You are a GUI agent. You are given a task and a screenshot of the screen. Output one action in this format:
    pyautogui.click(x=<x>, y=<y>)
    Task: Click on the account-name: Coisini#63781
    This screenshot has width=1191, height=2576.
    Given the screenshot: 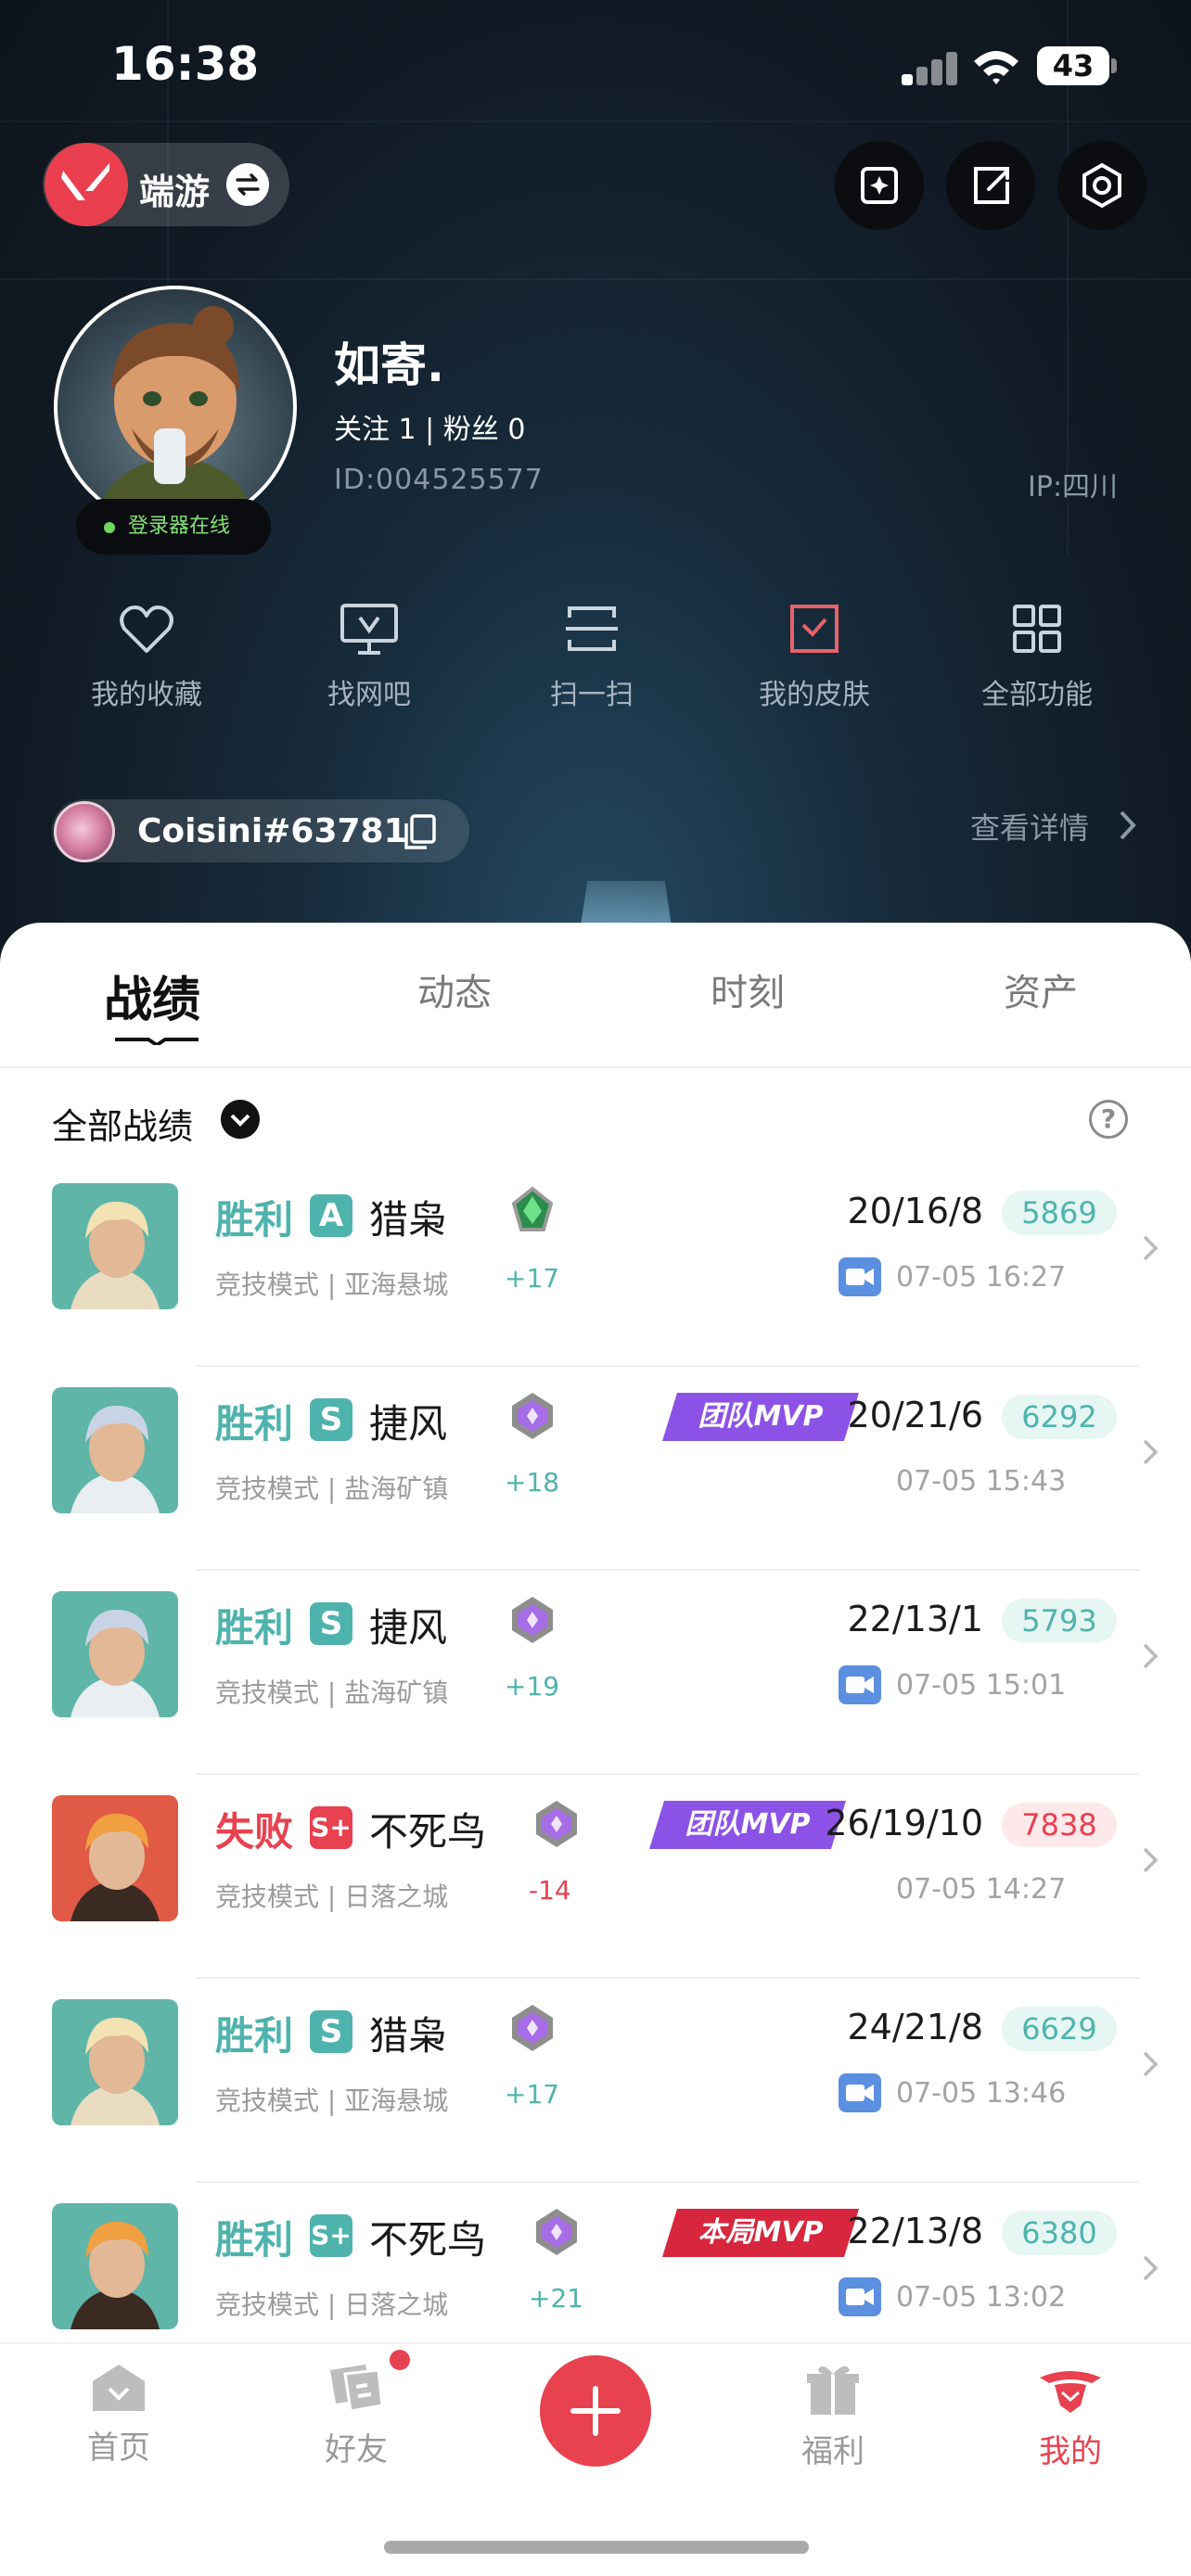 What is the action you would take?
    pyautogui.click(x=272, y=831)
    